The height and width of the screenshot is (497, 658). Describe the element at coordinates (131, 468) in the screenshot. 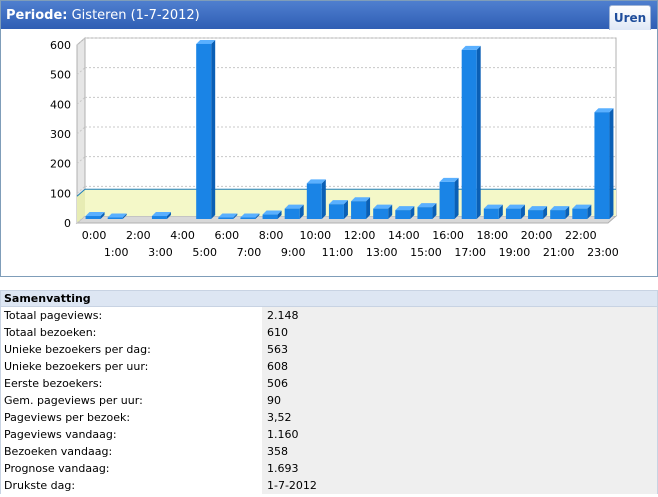

I see `summary-label: Prognose vandaag:` at that location.